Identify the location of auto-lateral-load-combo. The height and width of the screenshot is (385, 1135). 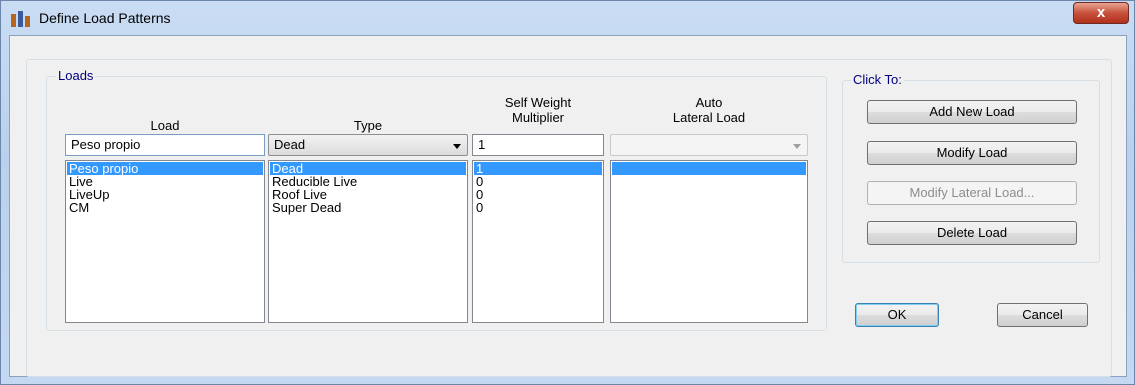
(709, 145).